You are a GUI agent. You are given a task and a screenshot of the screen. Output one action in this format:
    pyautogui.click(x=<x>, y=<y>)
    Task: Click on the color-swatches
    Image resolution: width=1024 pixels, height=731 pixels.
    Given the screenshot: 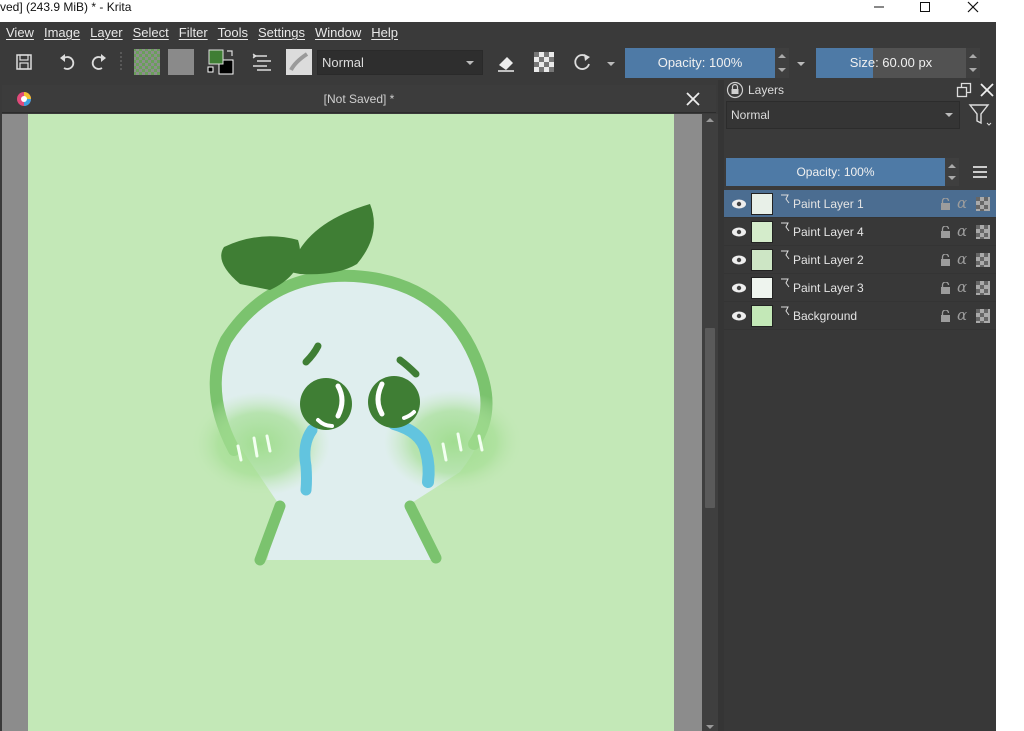 What is the action you would take?
    pyautogui.click(x=221, y=62)
    